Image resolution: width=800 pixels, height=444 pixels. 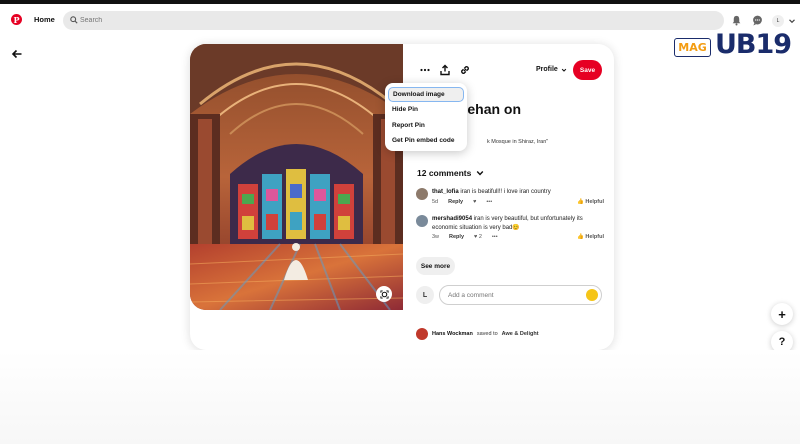 What do you see at coordinates (513, 295) in the screenshot?
I see `add-comment-input` at bounding box center [513, 295].